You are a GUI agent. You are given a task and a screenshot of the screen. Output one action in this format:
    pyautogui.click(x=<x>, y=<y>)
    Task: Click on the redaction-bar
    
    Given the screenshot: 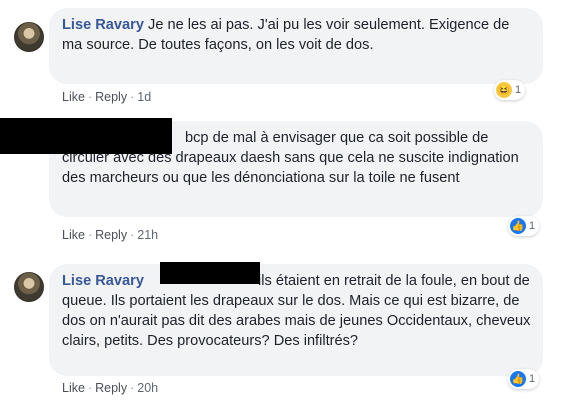 What is the action you would take?
    pyautogui.click(x=210, y=273)
    